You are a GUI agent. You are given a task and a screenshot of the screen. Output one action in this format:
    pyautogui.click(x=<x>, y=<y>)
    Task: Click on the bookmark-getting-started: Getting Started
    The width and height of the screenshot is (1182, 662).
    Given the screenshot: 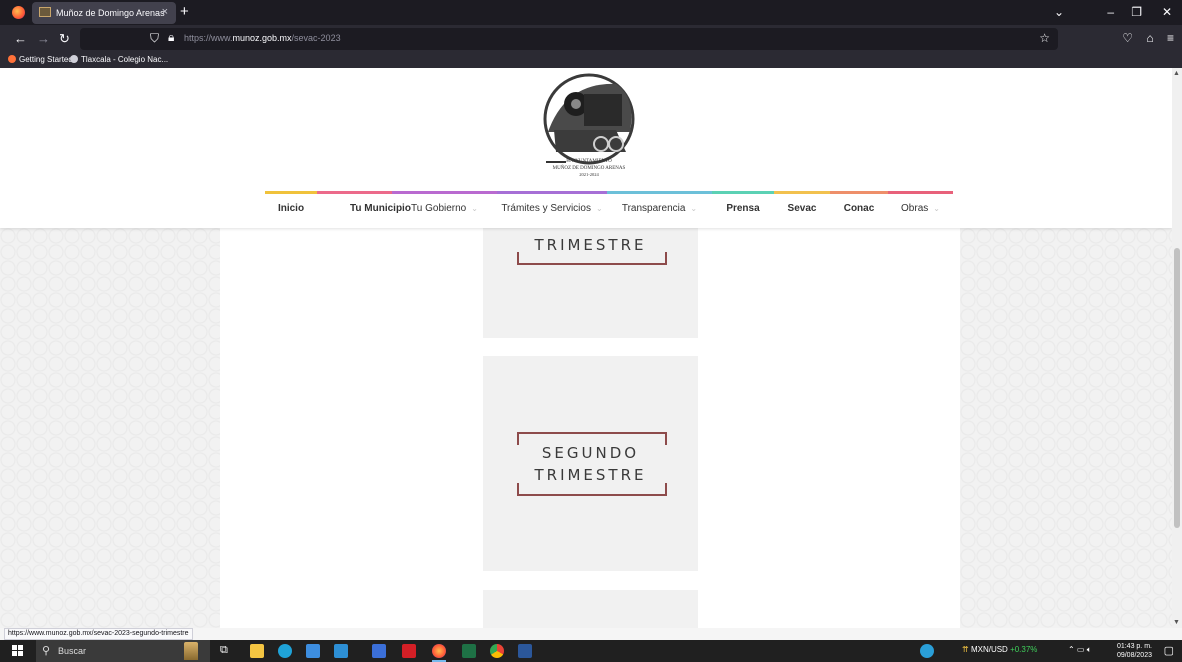 What is the action you would take?
    pyautogui.click(x=40, y=59)
    